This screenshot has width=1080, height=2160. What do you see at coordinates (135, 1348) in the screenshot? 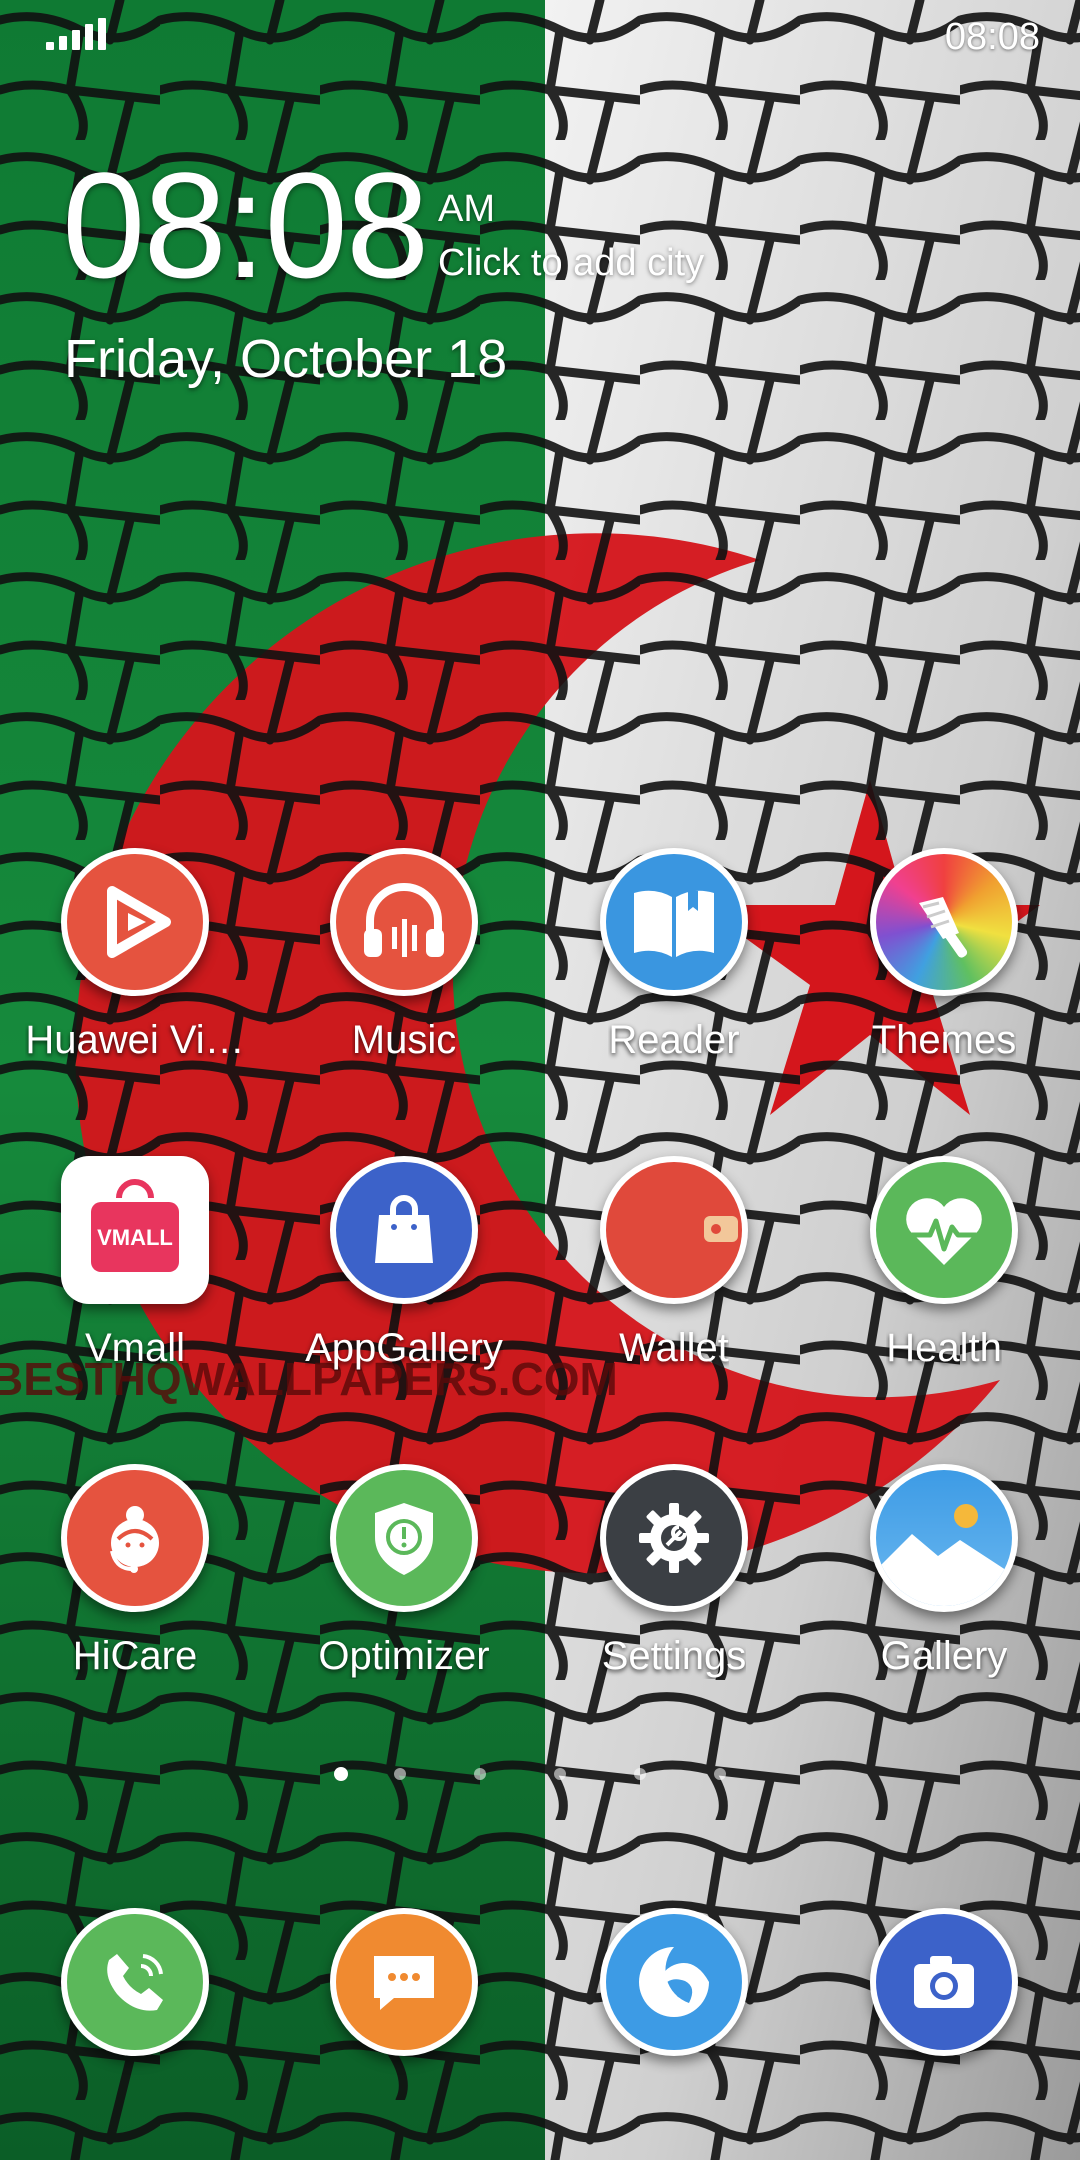
I see `app-label: Vmall` at bounding box center [135, 1348].